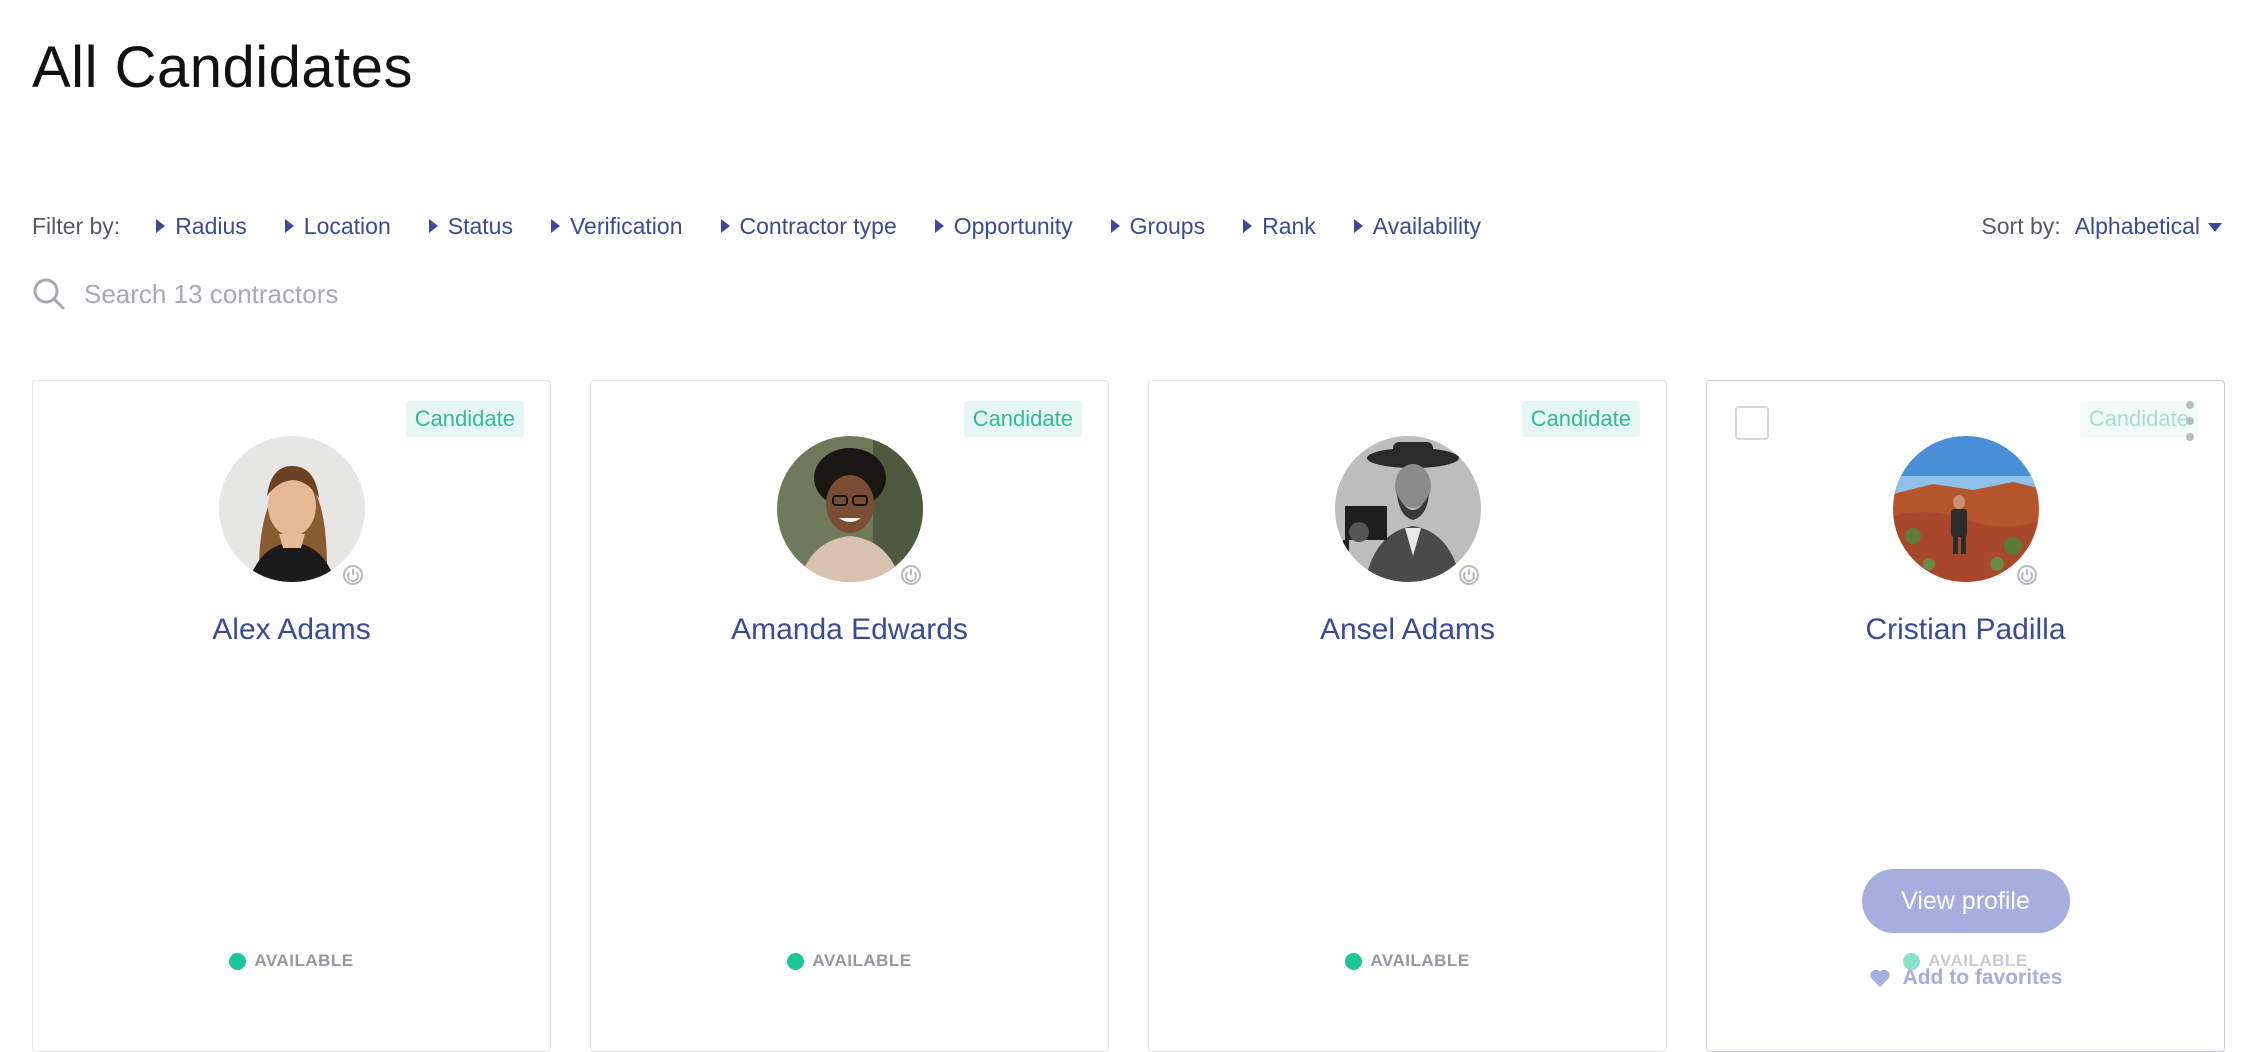 Image resolution: width=2254 pixels, height=1052 pixels. I want to click on search-bar, so click(332, 294).